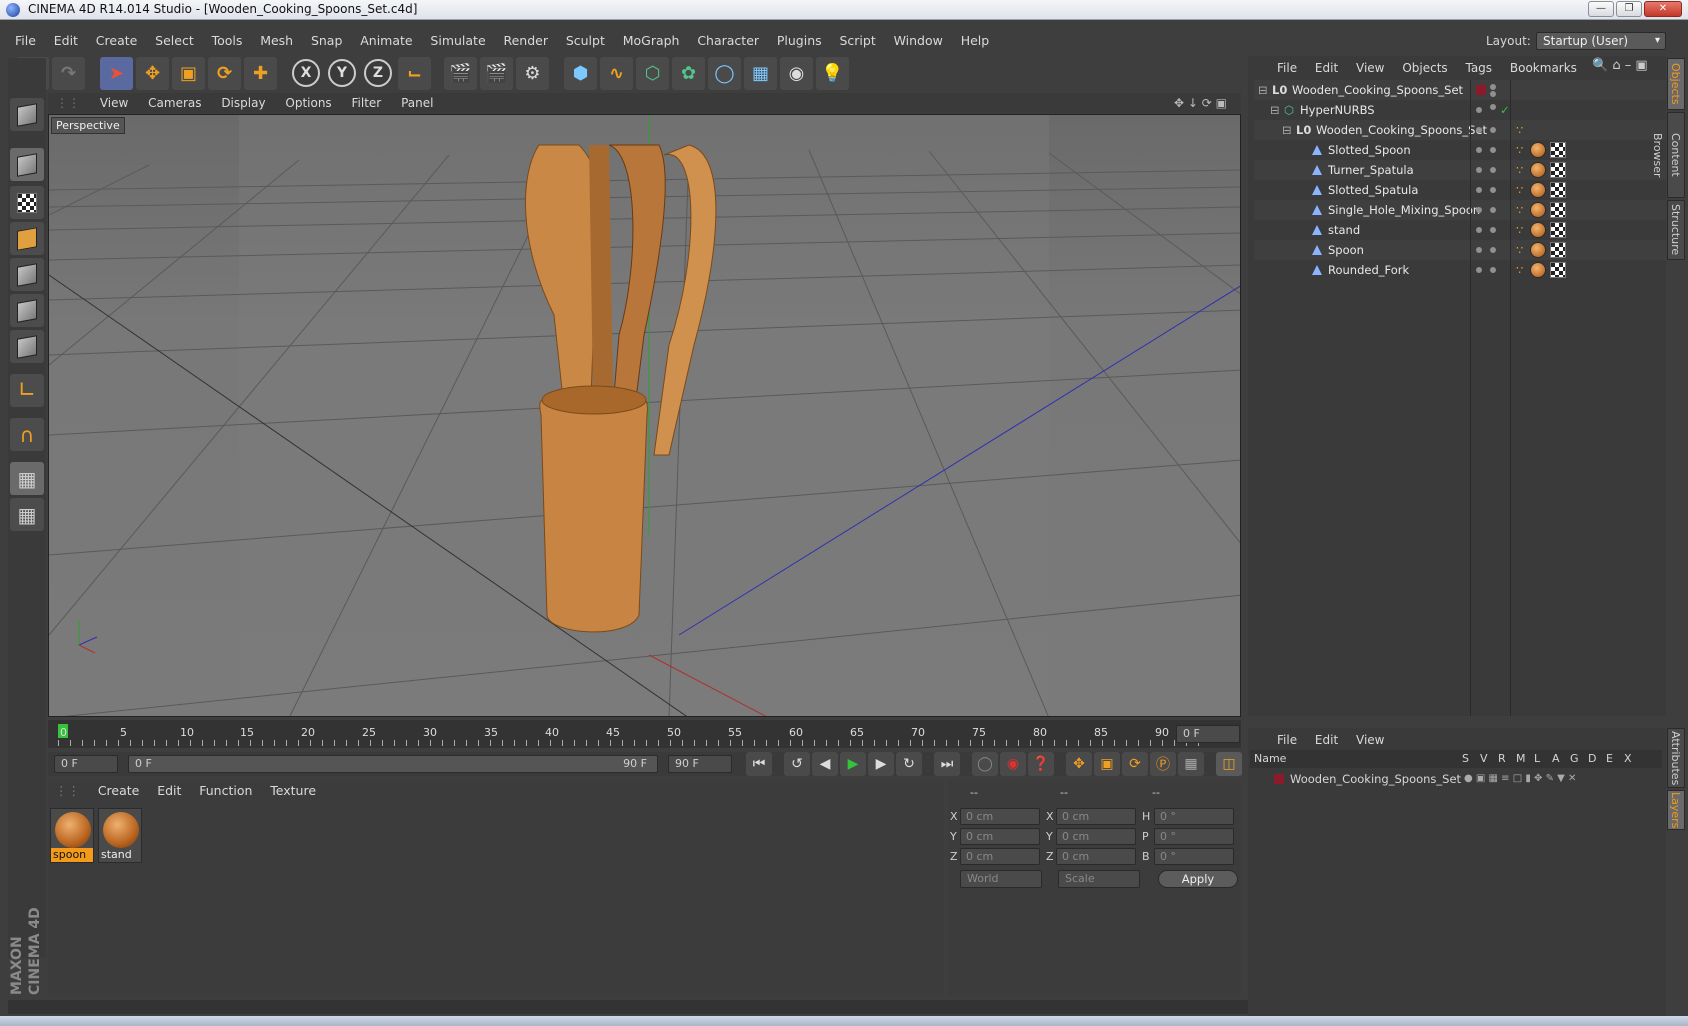 The height and width of the screenshot is (1026, 1688). I want to click on object-menu-objects: Objects, so click(1424, 68).